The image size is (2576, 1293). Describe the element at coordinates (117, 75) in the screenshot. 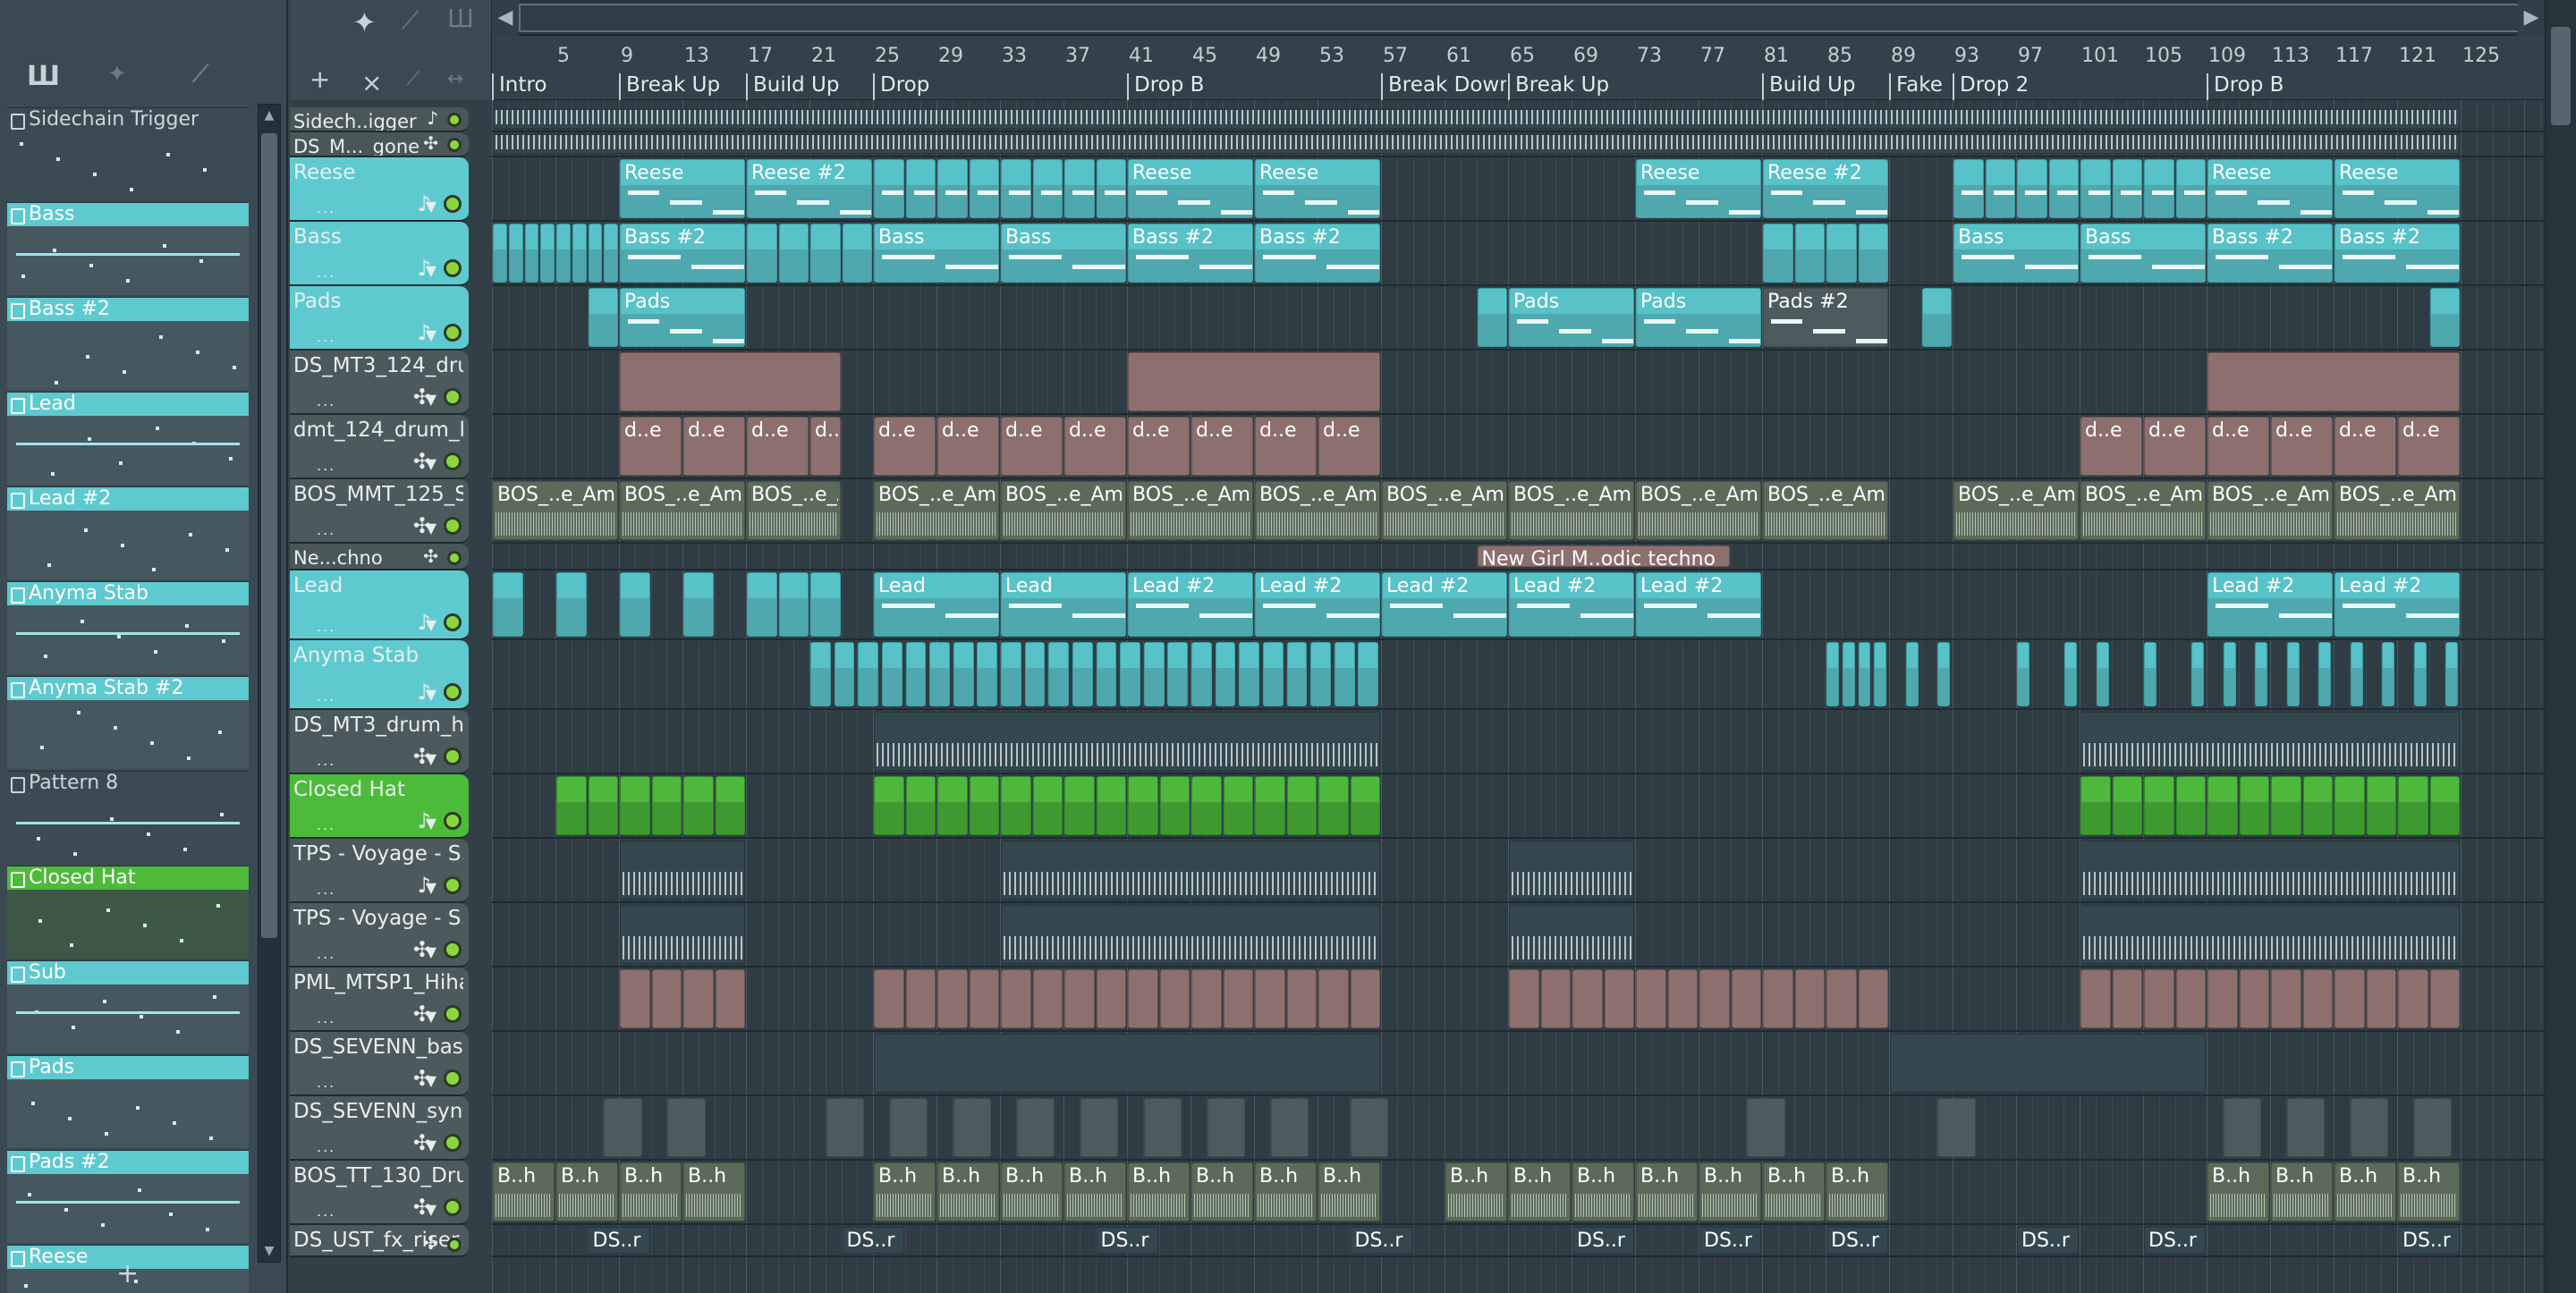

I see `audio-wave-icon: ✦` at that location.